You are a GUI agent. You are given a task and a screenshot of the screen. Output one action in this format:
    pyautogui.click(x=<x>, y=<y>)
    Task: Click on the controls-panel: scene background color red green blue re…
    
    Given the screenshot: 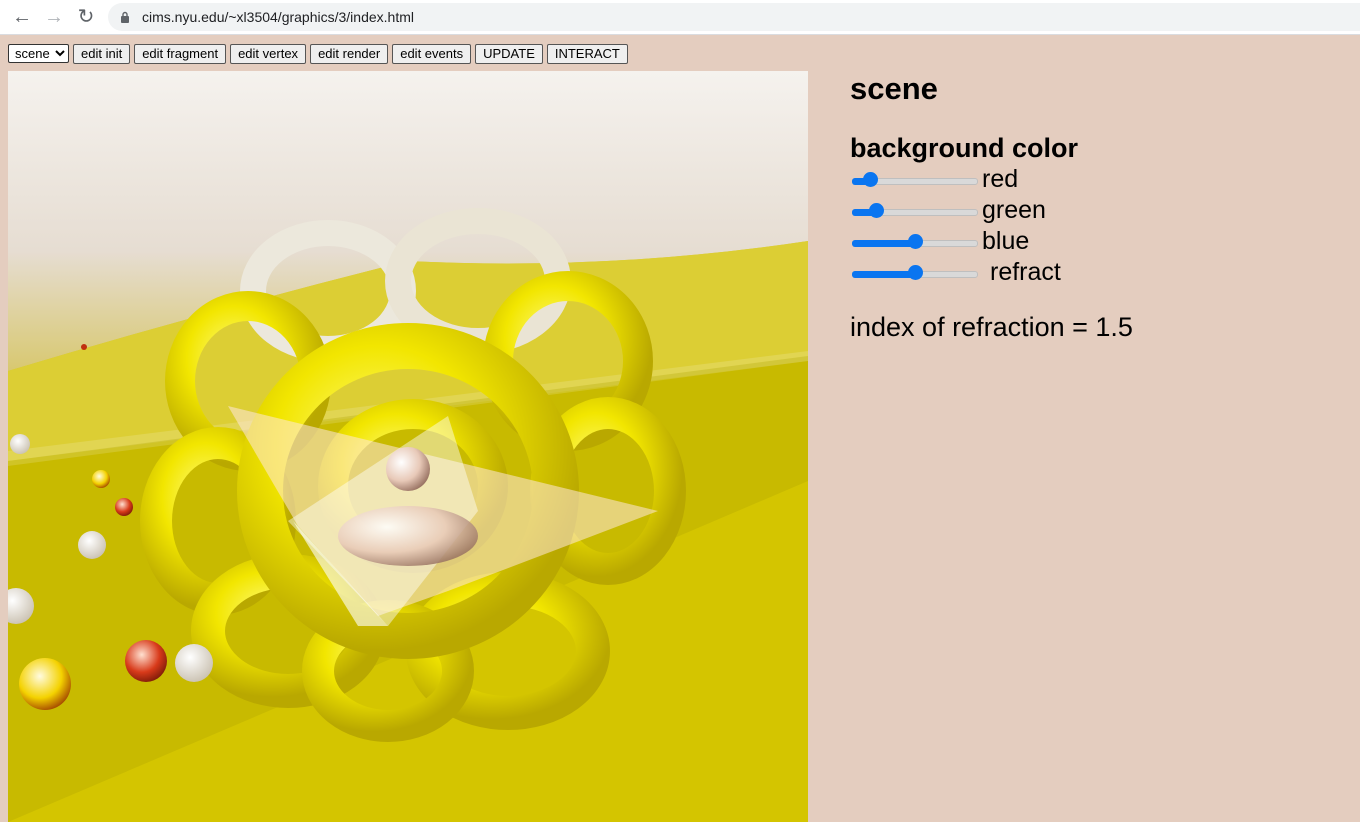 What is the action you would take?
    pyautogui.click(x=1090, y=206)
    